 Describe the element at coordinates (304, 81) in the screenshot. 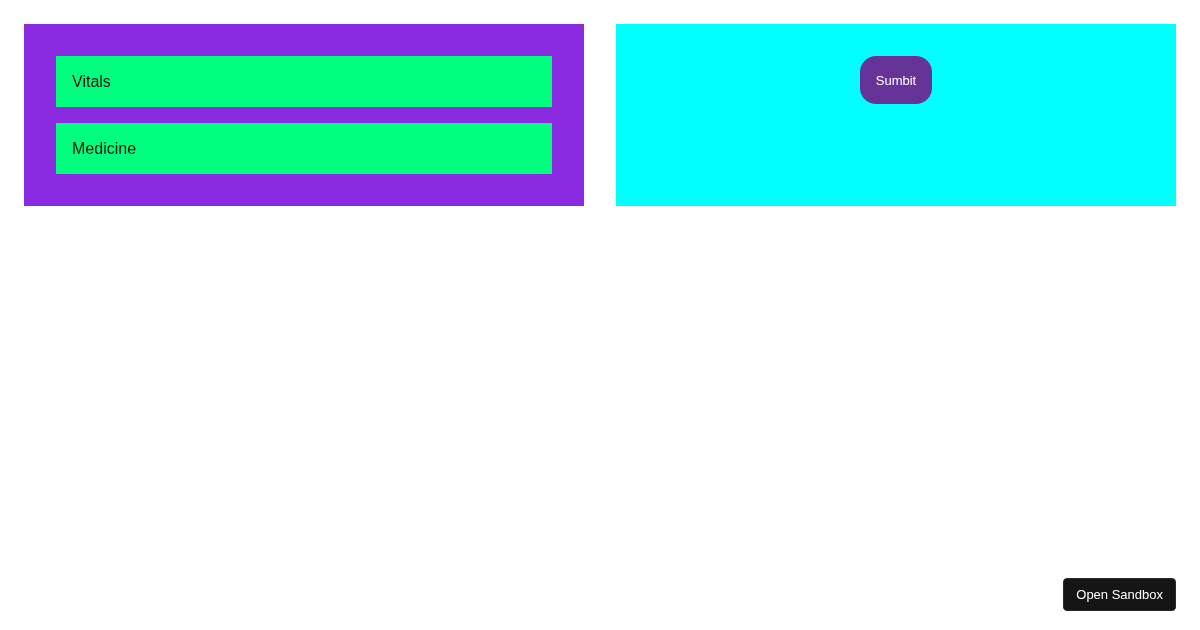

I see `menu-item: Vitals` at that location.